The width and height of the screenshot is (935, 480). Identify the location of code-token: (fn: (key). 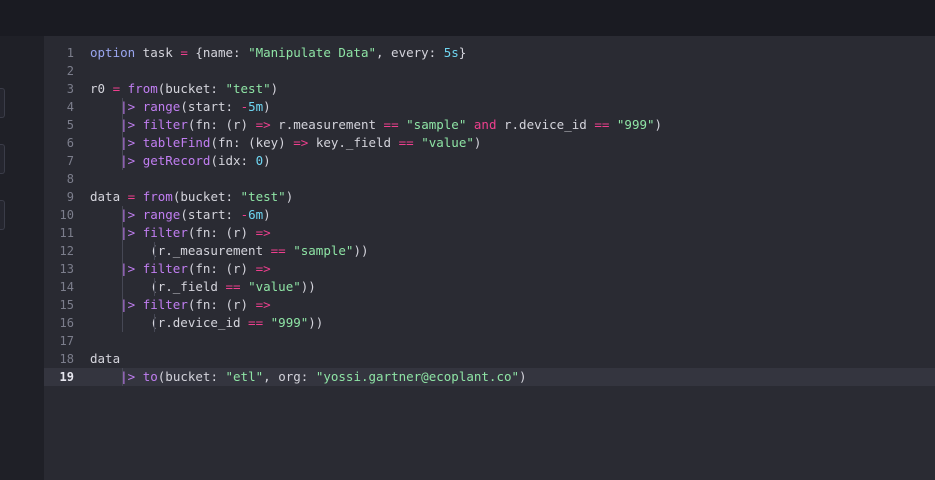
(252, 142).